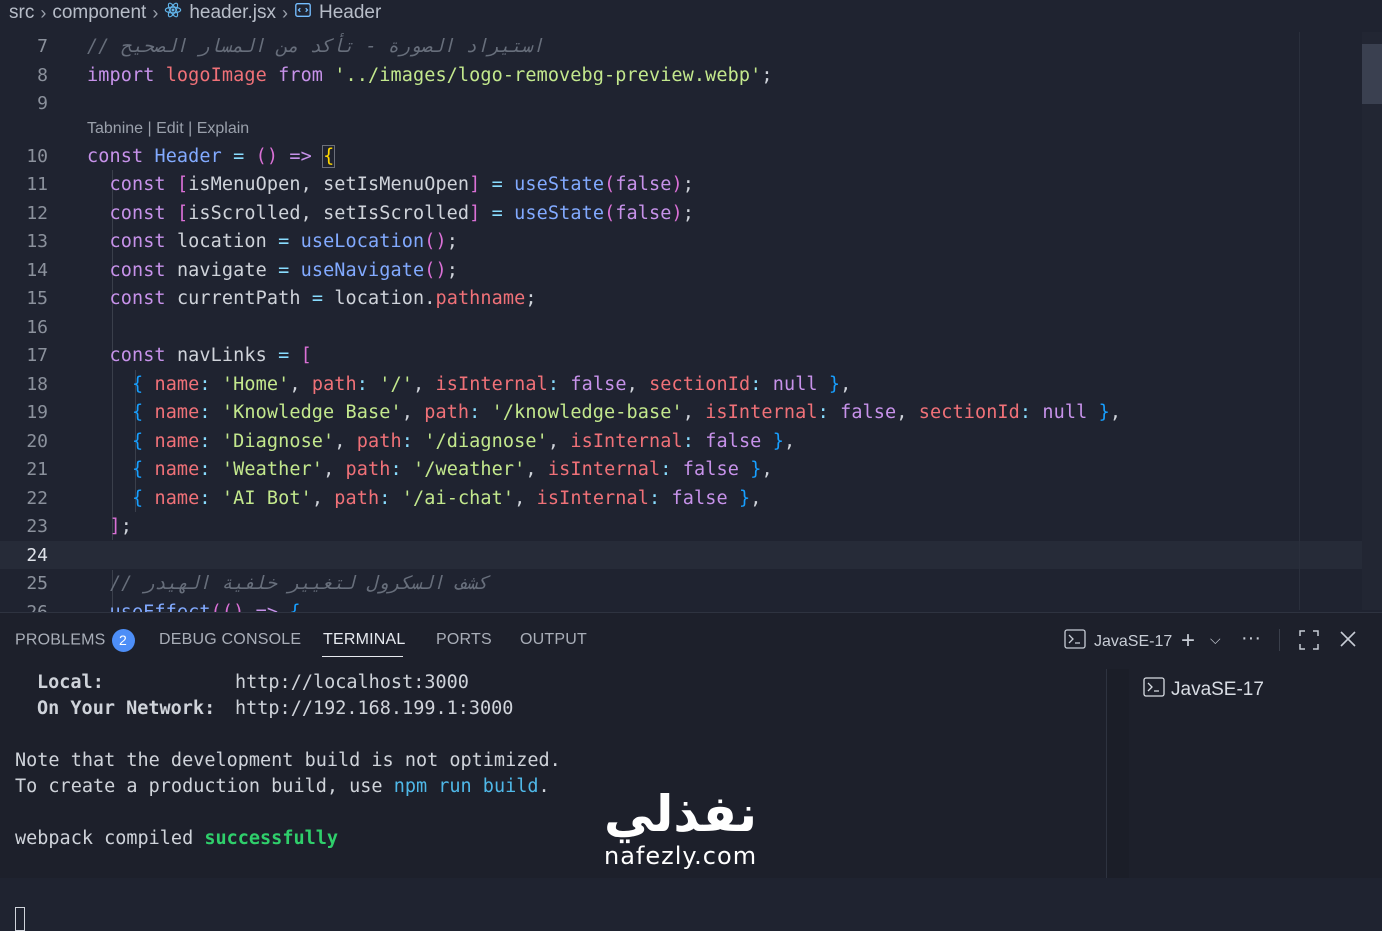 Image resolution: width=1382 pixels, height=931 pixels. What do you see at coordinates (42, 46) in the screenshot?
I see `line-number: 7` at bounding box center [42, 46].